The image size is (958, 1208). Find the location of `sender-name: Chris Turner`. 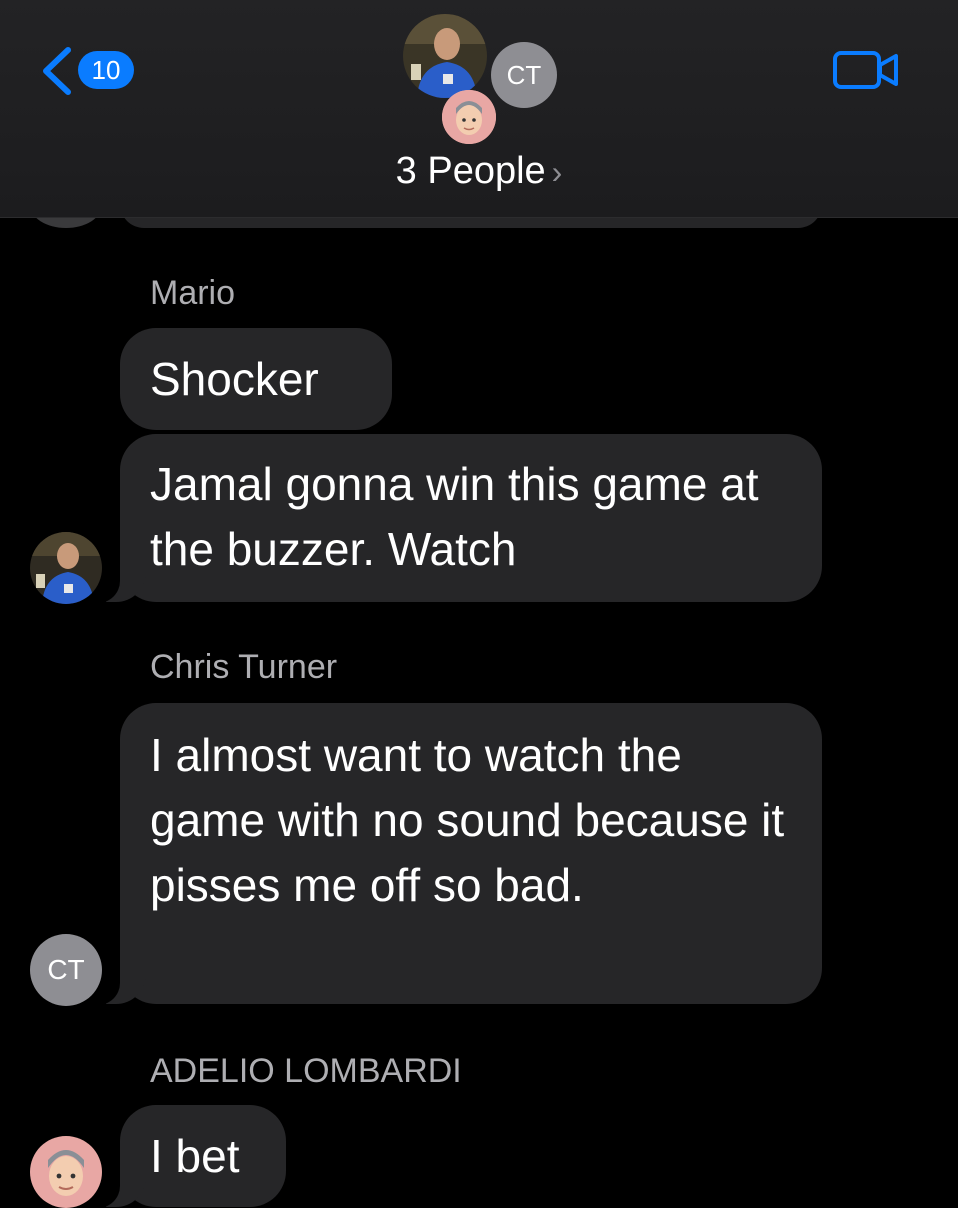

sender-name: Chris Turner is located at coordinates (244, 667).